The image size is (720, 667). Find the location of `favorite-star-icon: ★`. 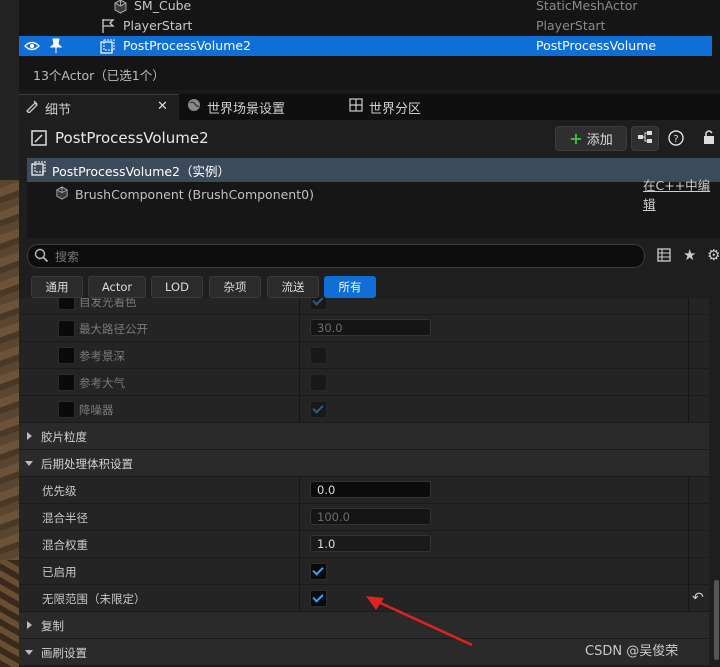

favorite-star-icon: ★ is located at coordinates (689, 255).